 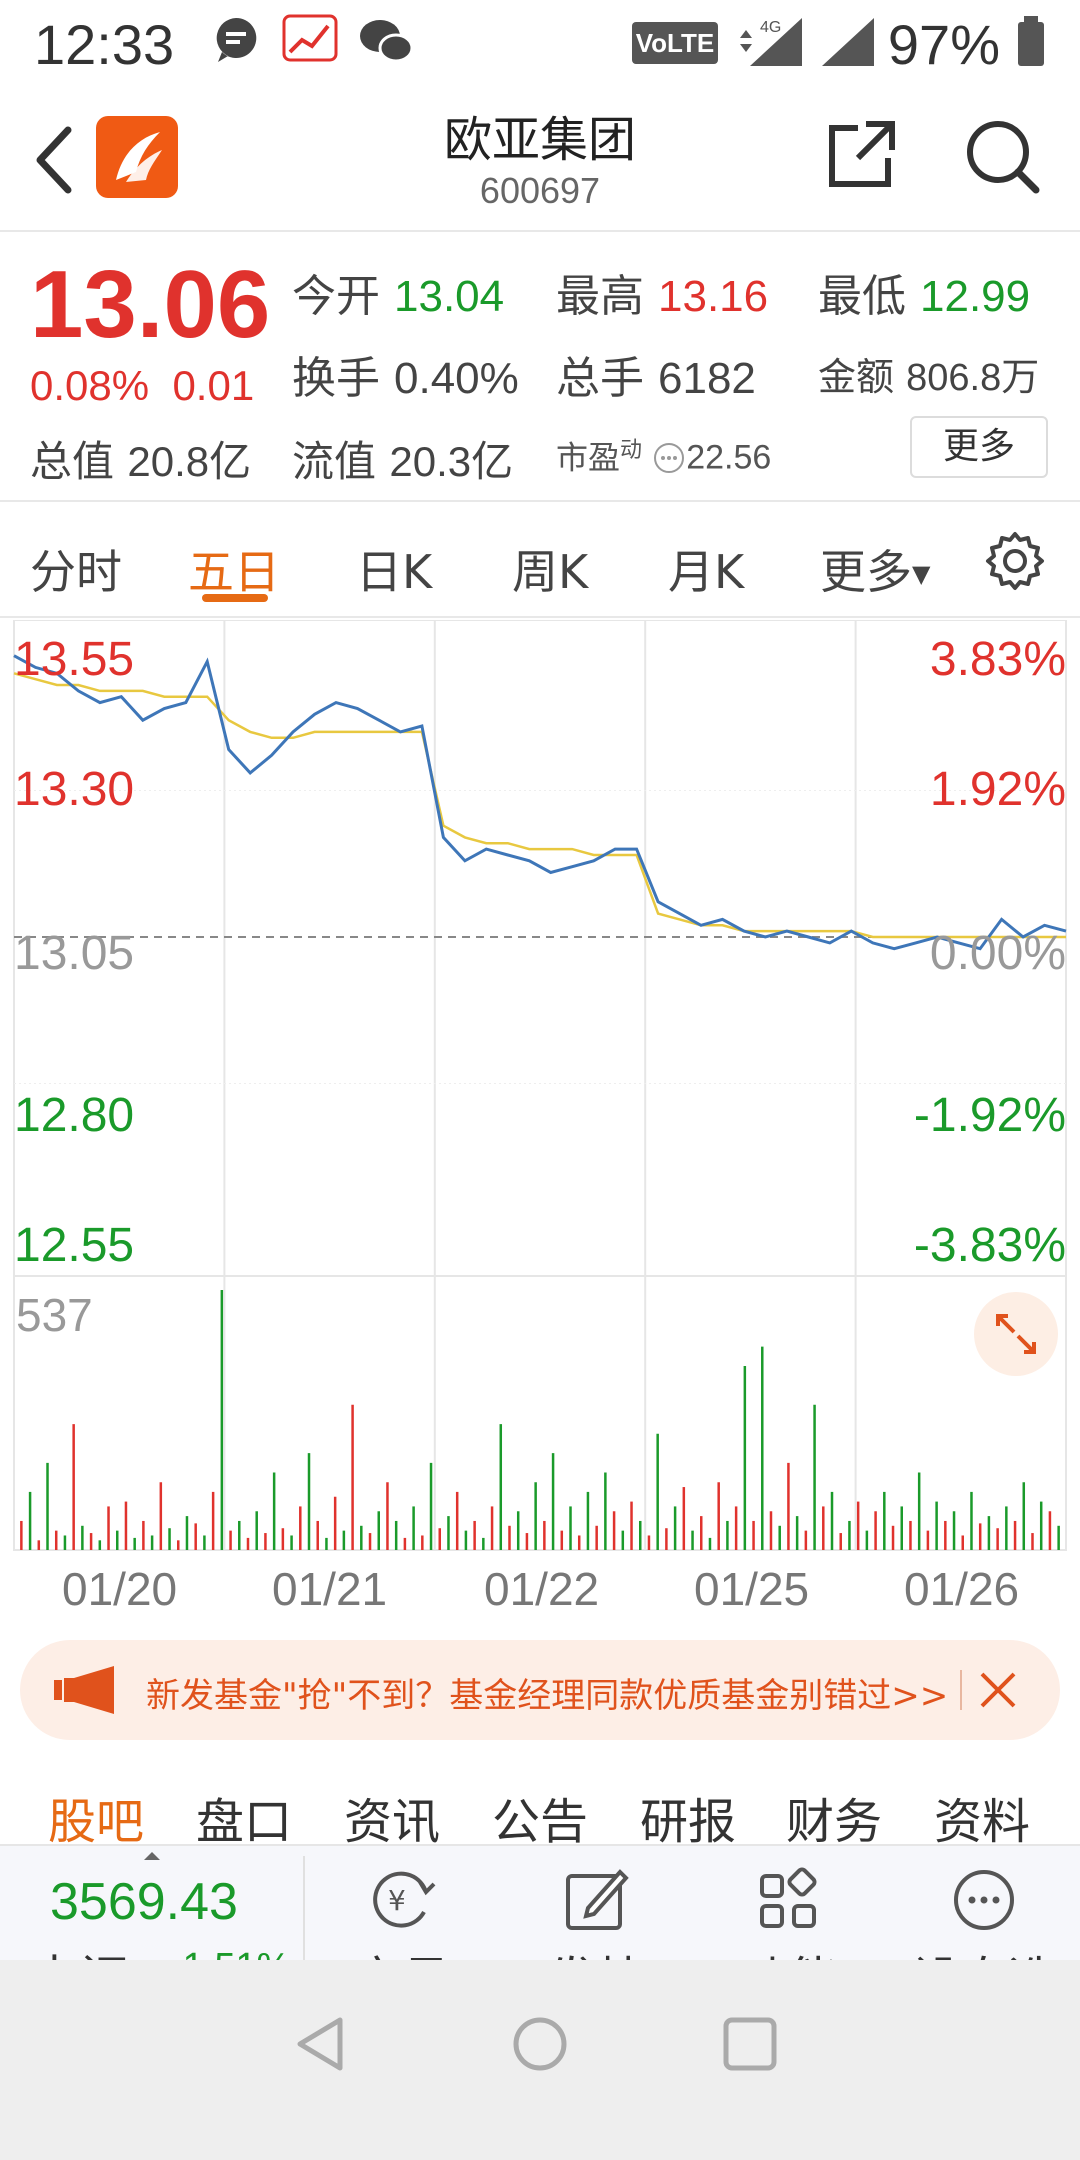 What do you see at coordinates (392, 1817) in the screenshot?
I see `tab-news: 资讯` at bounding box center [392, 1817].